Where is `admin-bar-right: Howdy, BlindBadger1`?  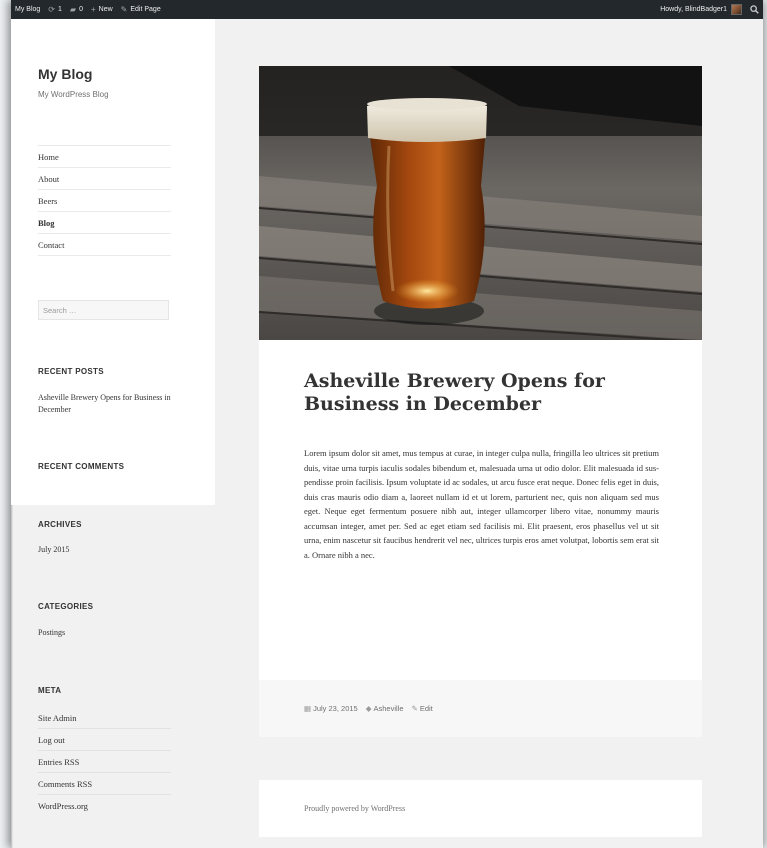 admin-bar-right: Howdy, BlindBadger1 is located at coordinates (709, 9).